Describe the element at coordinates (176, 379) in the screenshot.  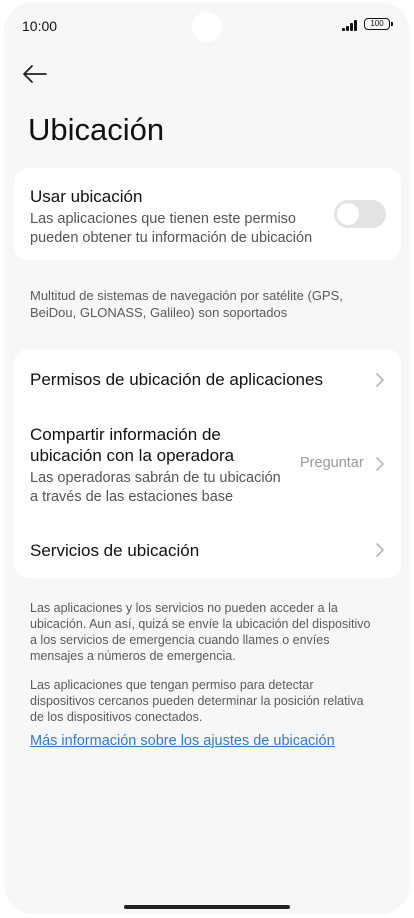
I see `app-permissions-label: Permisos de ubicación de aplicaciones` at that location.